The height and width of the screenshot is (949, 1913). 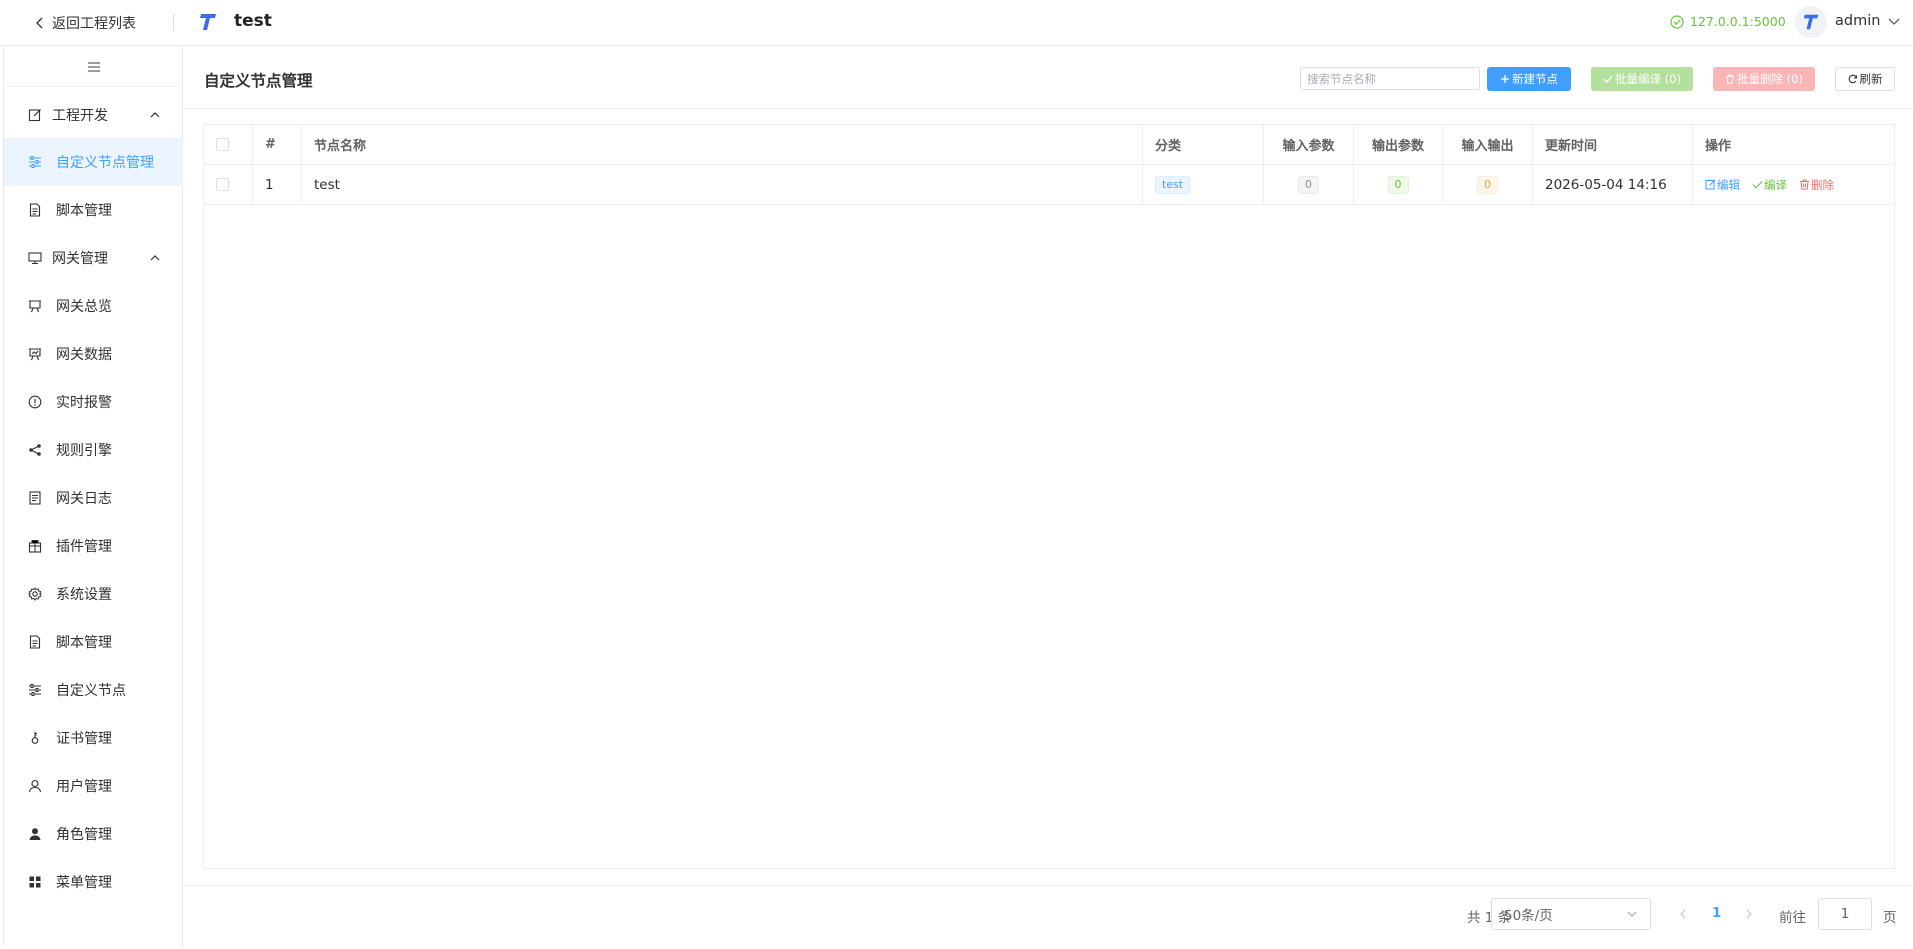 I want to click on batch-delete-label: 批量删除 (0), so click(x=1770, y=79).